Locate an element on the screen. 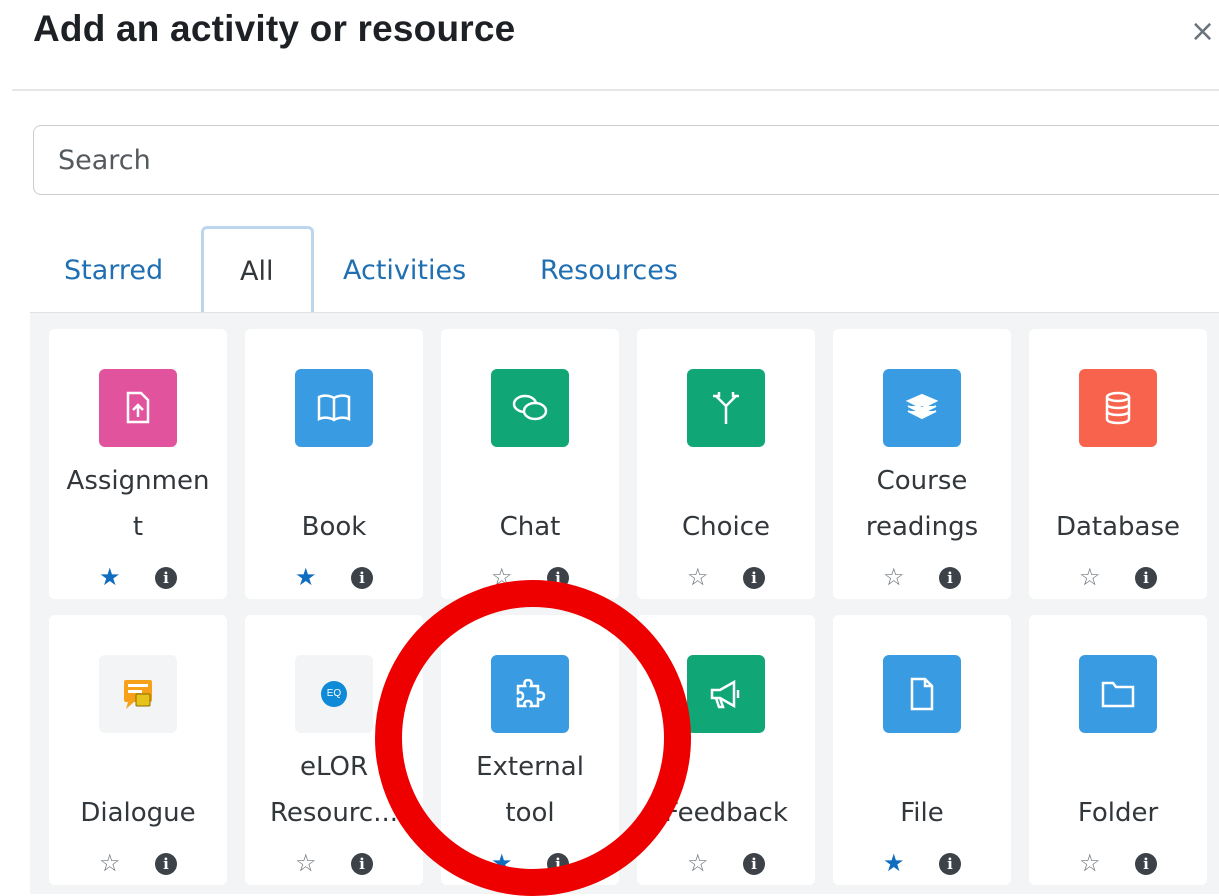 The height and width of the screenshot is (896, 1219). elor-icon: EQ is located at coordinates (334, 694).